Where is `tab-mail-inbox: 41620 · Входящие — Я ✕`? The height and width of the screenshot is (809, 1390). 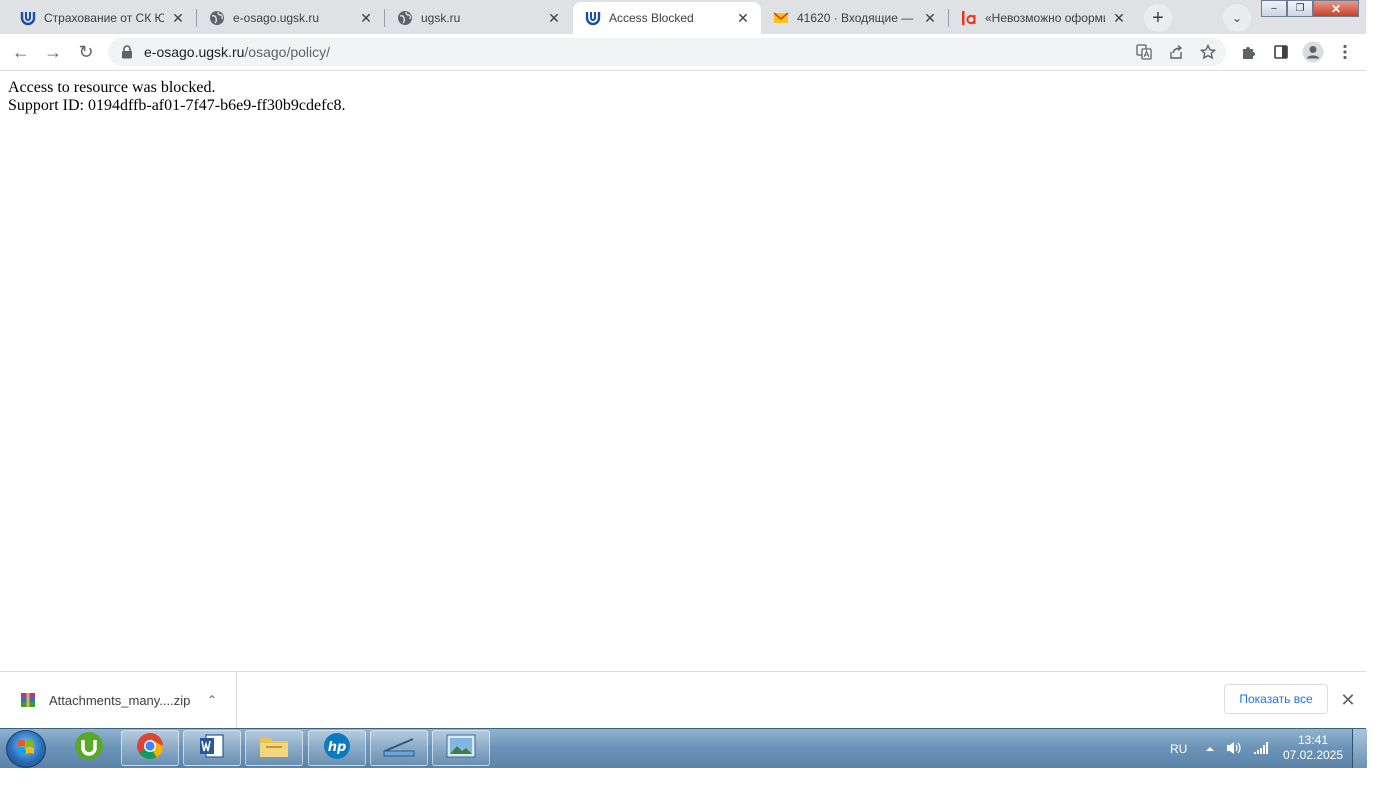
tab-mail-inbox: 41620 · Входящие — Я ✕ is located at coordinates (854, 18).